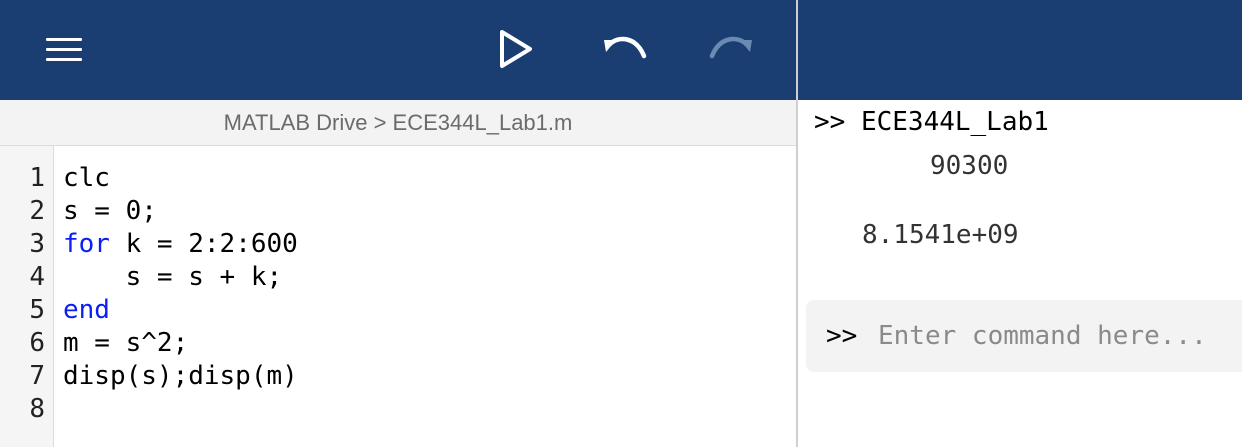  Describe the element at coordinates (398, 178) in the screenshot. I see `code-line: 1 clc` at that location.